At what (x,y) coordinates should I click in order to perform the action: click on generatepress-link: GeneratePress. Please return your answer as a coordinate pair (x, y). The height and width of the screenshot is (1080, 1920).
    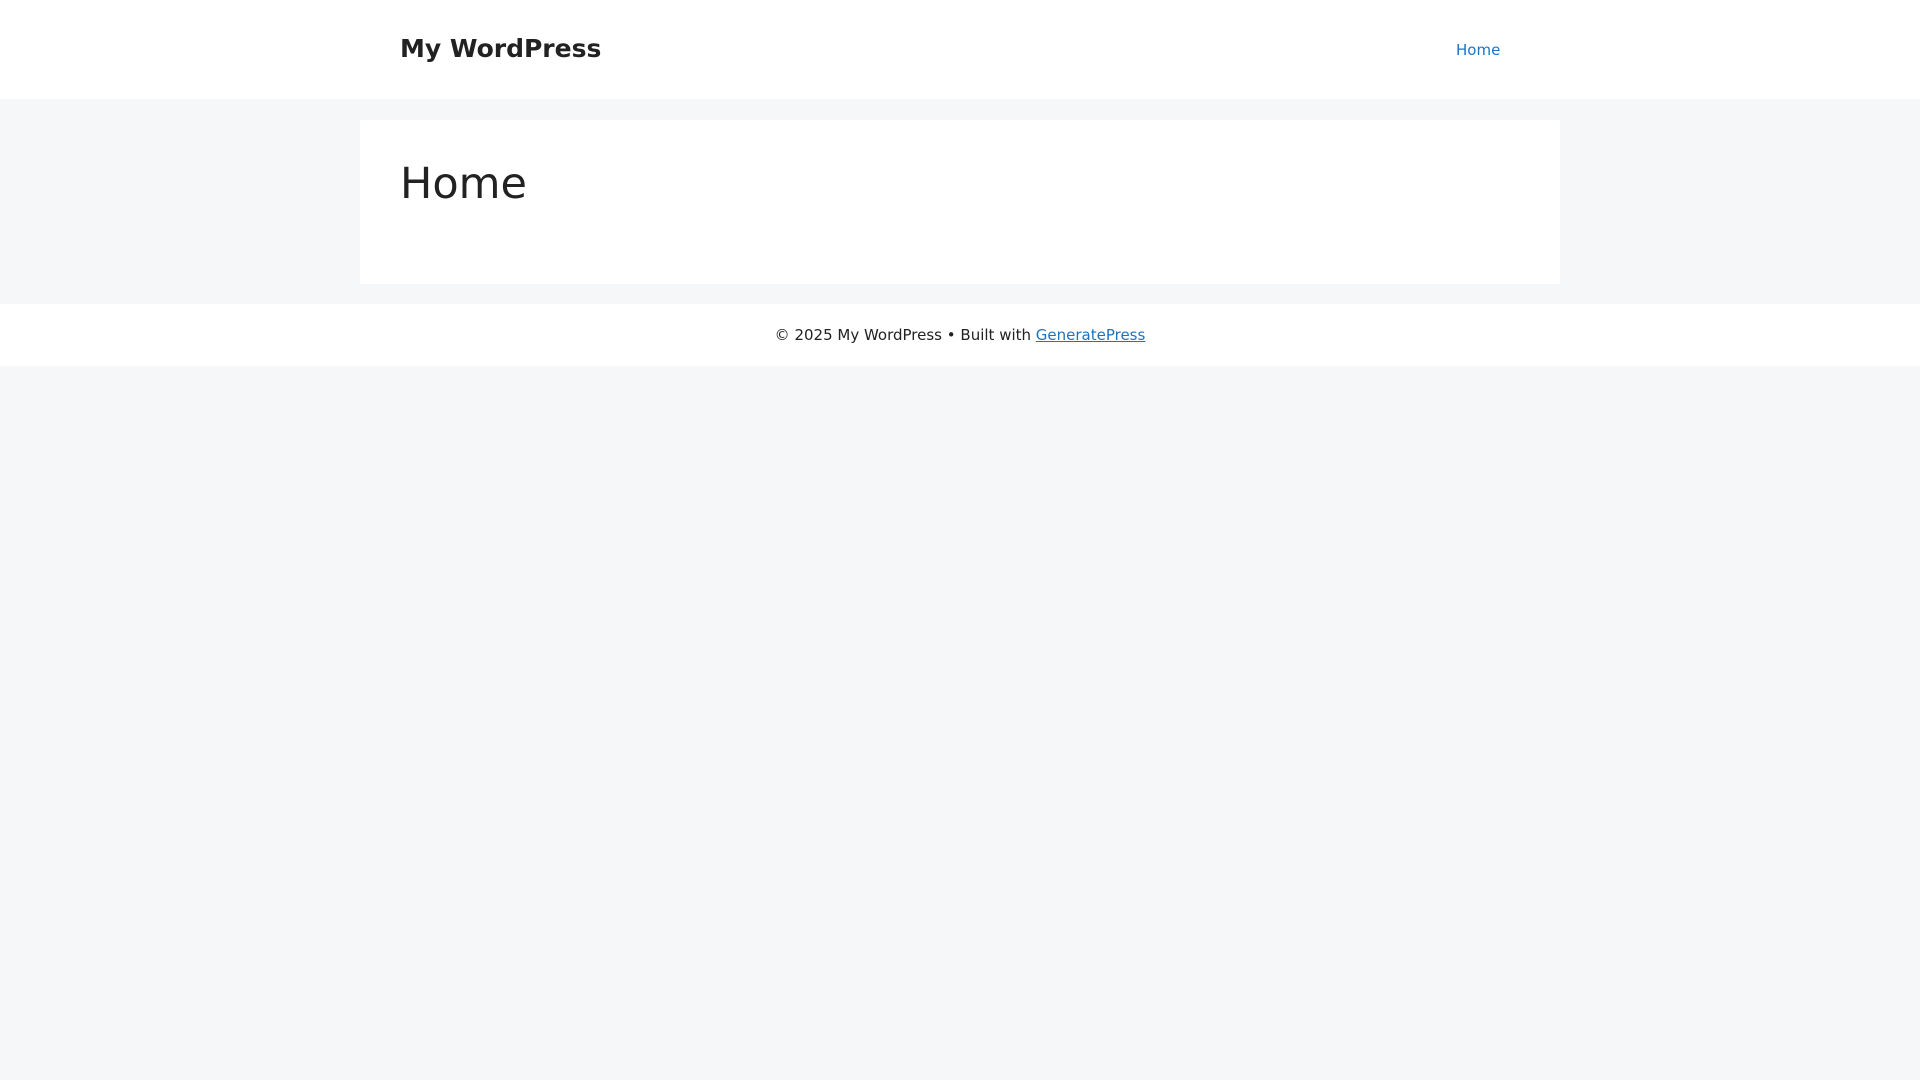
    Looking at the image, I should click on (1091, 335).